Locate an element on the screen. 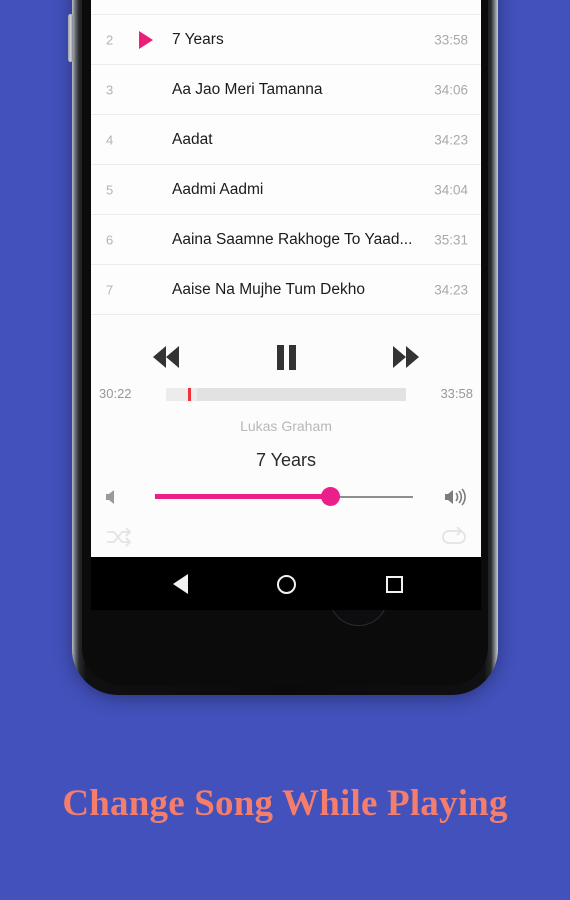  track-title: Aaise Na Mujhe Tum Dekho is located at coordinates (268, 289).